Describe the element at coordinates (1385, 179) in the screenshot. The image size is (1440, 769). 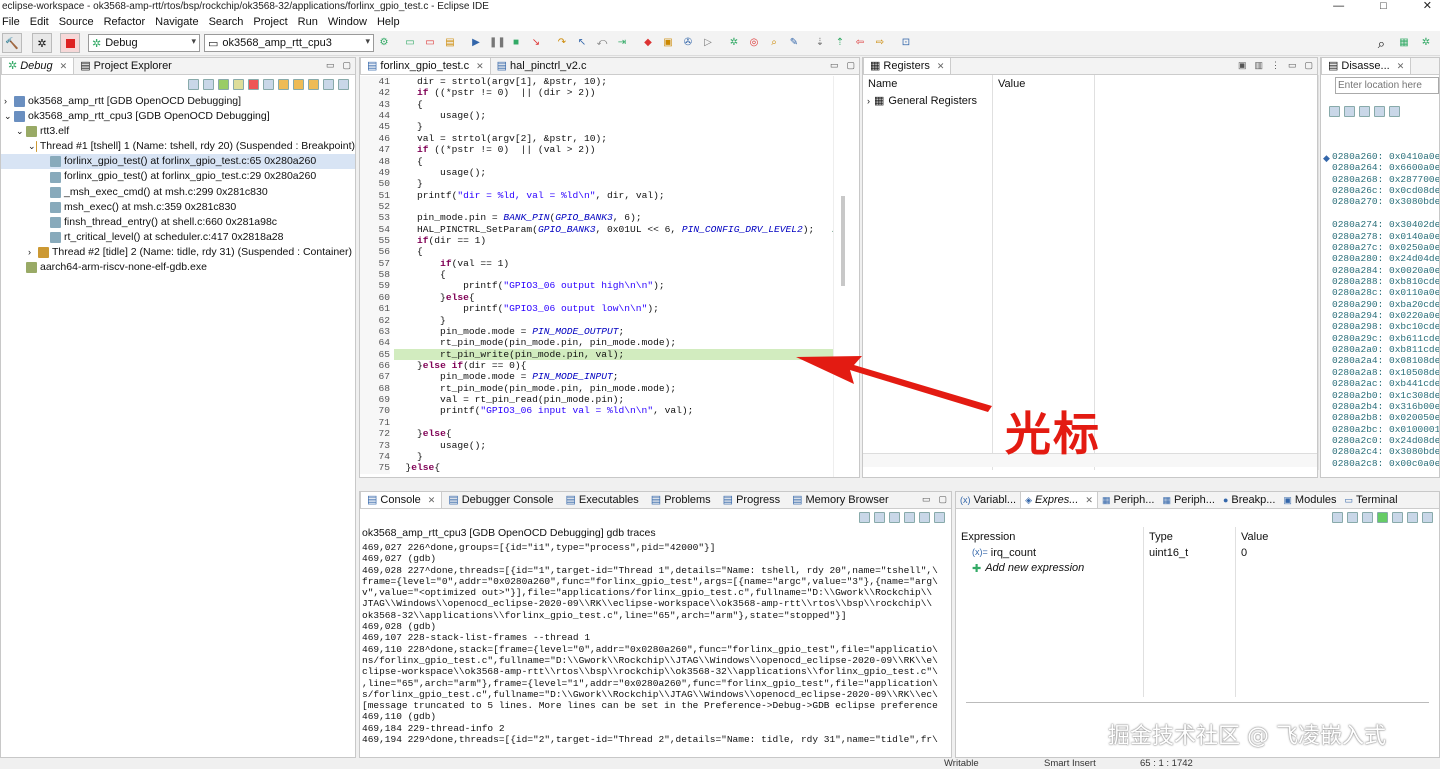
I see `disassembly-row: 0280a268: 0x287700eb` at that location.